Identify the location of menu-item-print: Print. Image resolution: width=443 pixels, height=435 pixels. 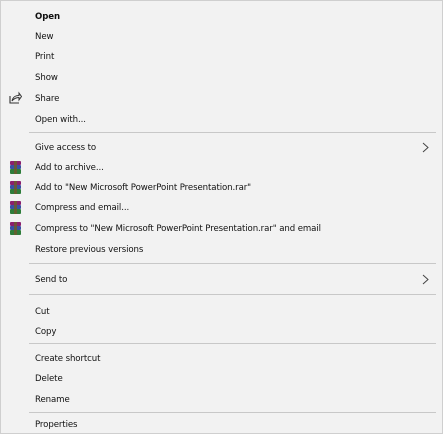
(221, 56).